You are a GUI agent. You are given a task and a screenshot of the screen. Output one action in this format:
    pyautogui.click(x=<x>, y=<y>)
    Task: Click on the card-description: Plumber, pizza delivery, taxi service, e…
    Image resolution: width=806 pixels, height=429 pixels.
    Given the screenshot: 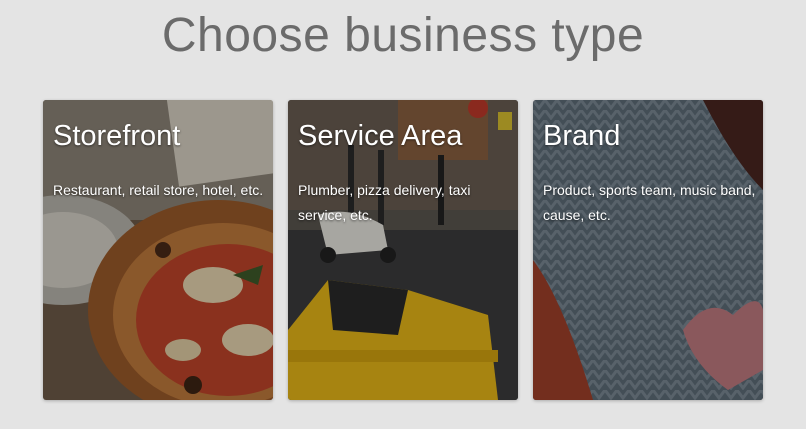 What is the action you would take?
    pyautogui.click(x=384, y=202)
    